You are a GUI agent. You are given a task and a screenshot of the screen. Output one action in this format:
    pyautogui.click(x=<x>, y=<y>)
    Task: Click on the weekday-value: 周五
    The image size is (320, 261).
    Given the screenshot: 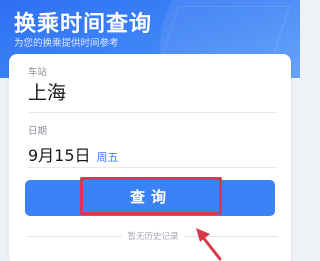 What is the action you would take?
    pyautogui.click(x=107, y=157)
    